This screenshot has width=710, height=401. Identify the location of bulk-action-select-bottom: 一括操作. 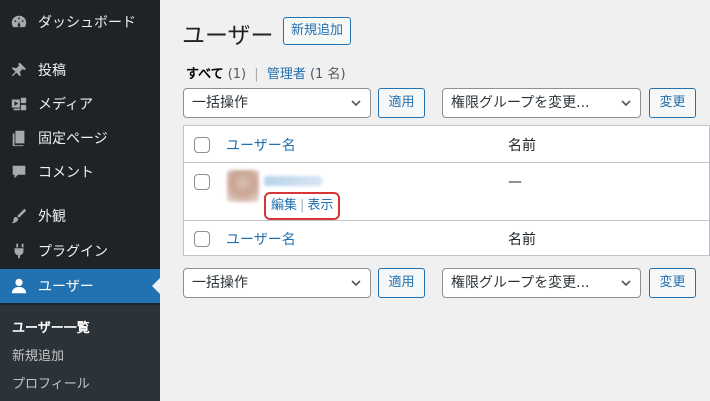
(277, 283).